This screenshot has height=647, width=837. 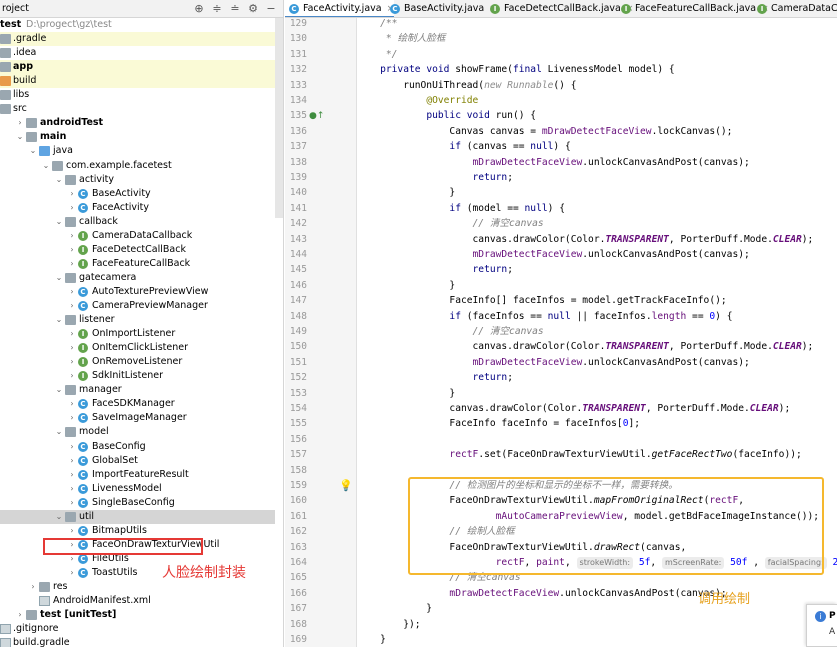 What do you see at coordinates (137, 109) in the screenshot?
I see `tree-item: src` at bounding box center [137, 109].